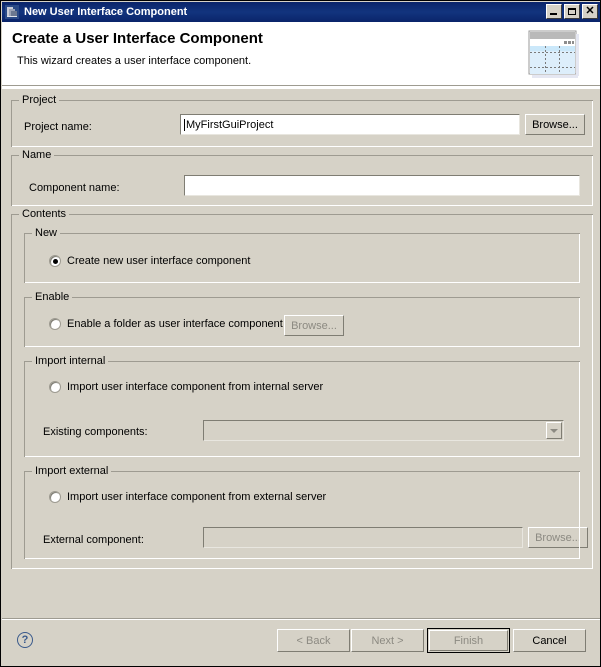  What do you see at coordinates (302, 255) in the screenshot?
I see `new-group: New Create new user interface component` at bounding box center [302, 255].